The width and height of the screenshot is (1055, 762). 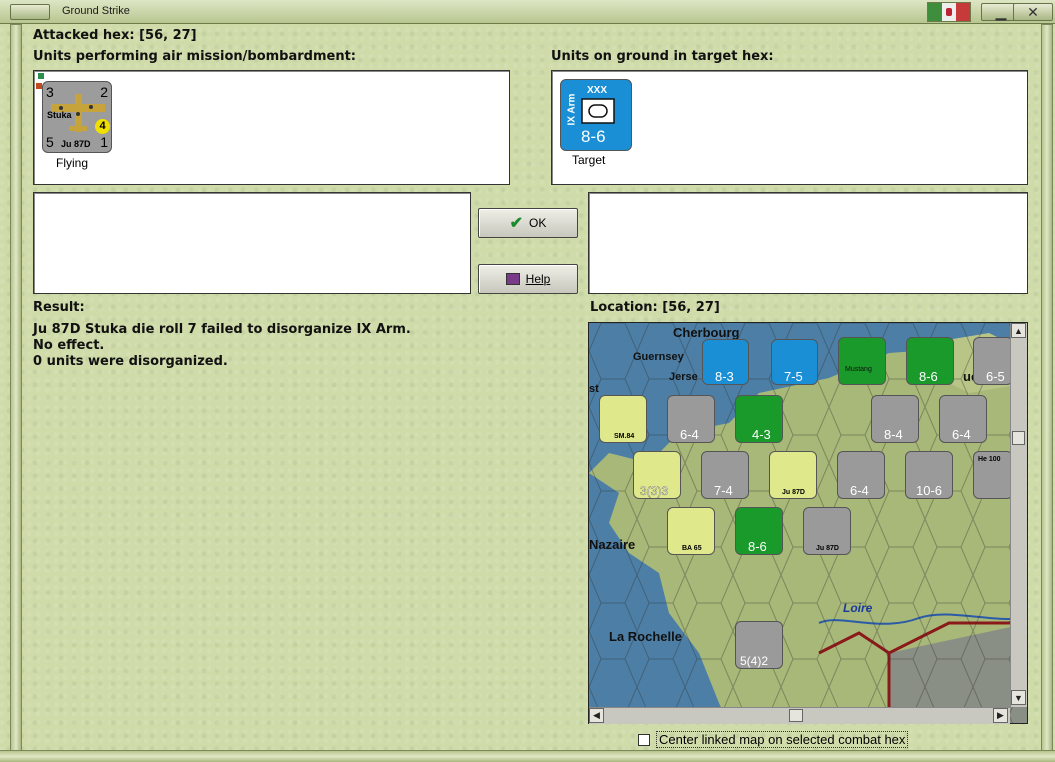 What do you see at coordinates (538, 223) in the screenshot?
I see `ok-button-label: OK` at bounding box center [538, 223].